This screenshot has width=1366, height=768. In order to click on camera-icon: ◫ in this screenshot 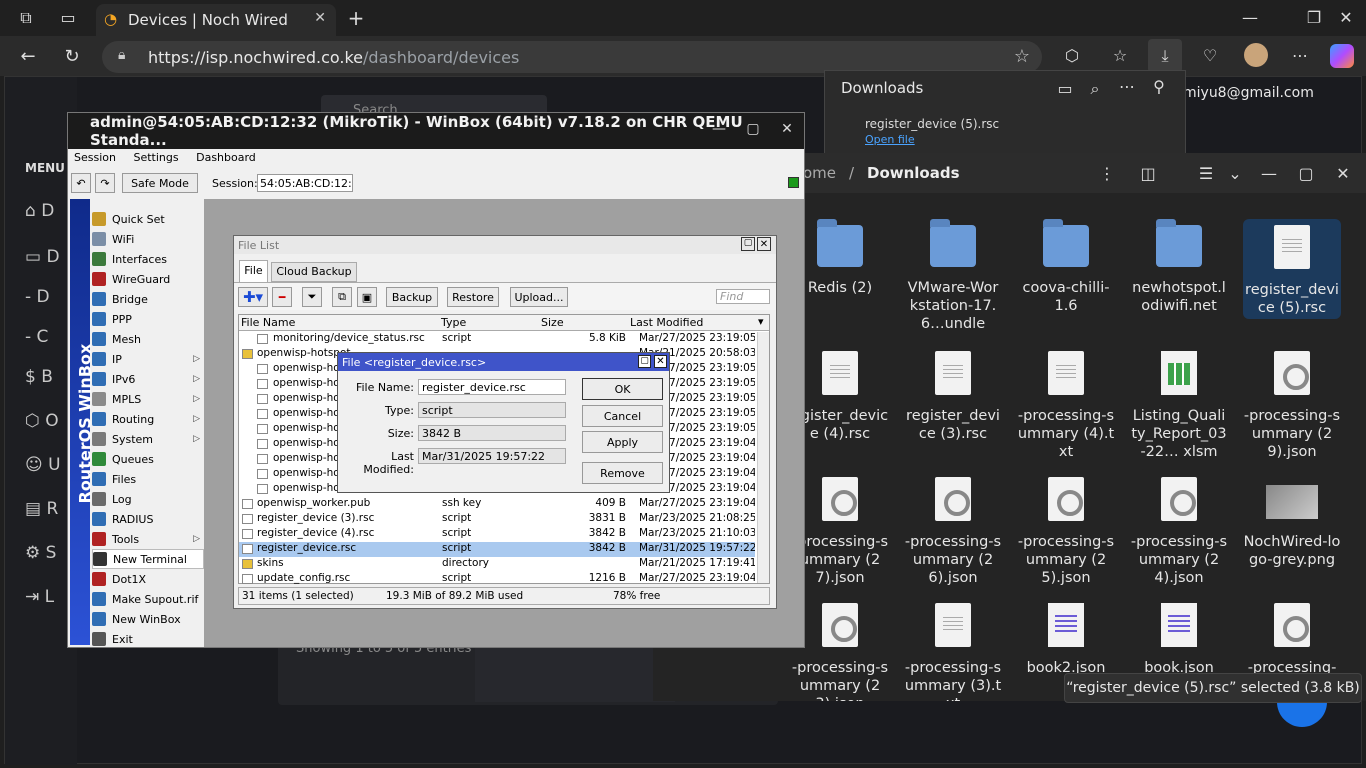, I will do `click(1148, 173)`.